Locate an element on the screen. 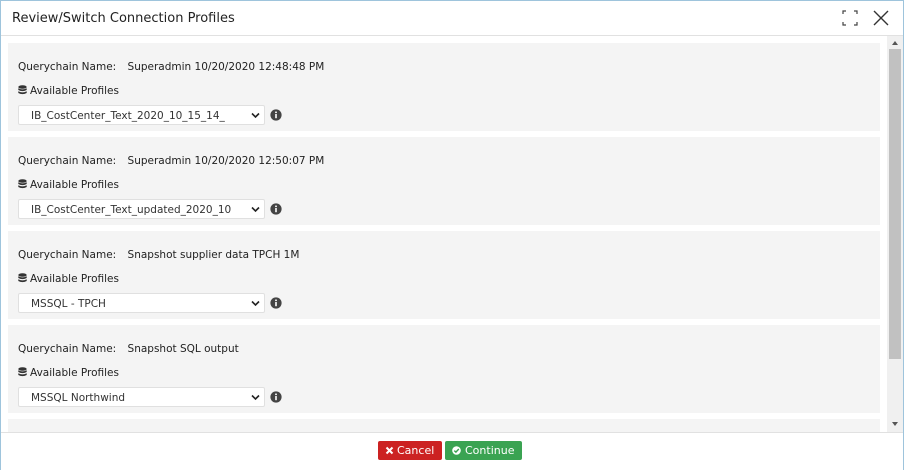 The image size is (904, 470). vertical-scrollbar is located at coordinates (895, 234).